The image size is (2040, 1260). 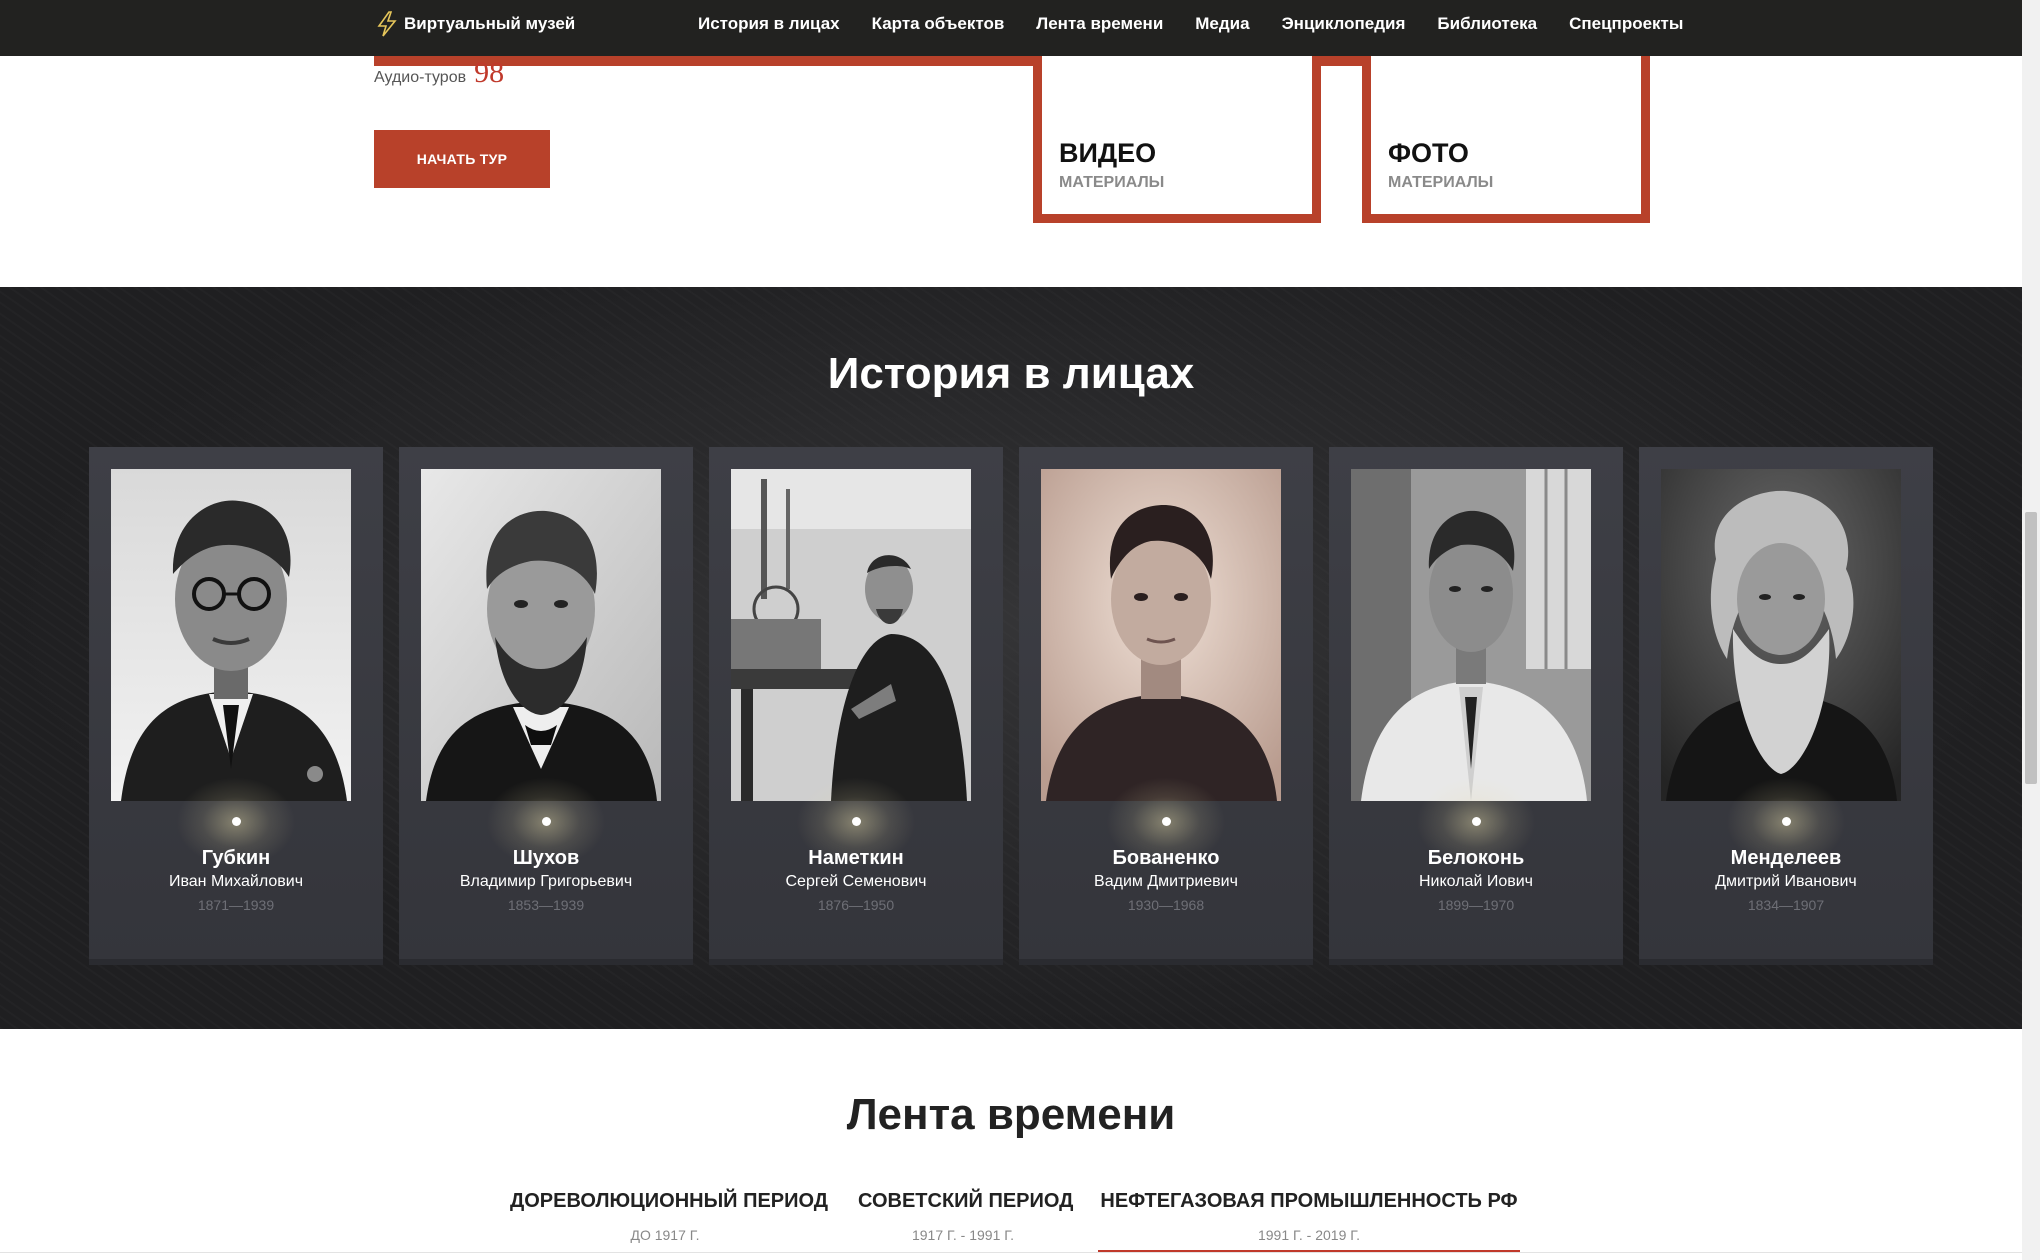 What do you see at coordinates (1428, 153) in the screenshot?
I see `photo-card-title: ФОТО` at bounding box center [1428, 153].